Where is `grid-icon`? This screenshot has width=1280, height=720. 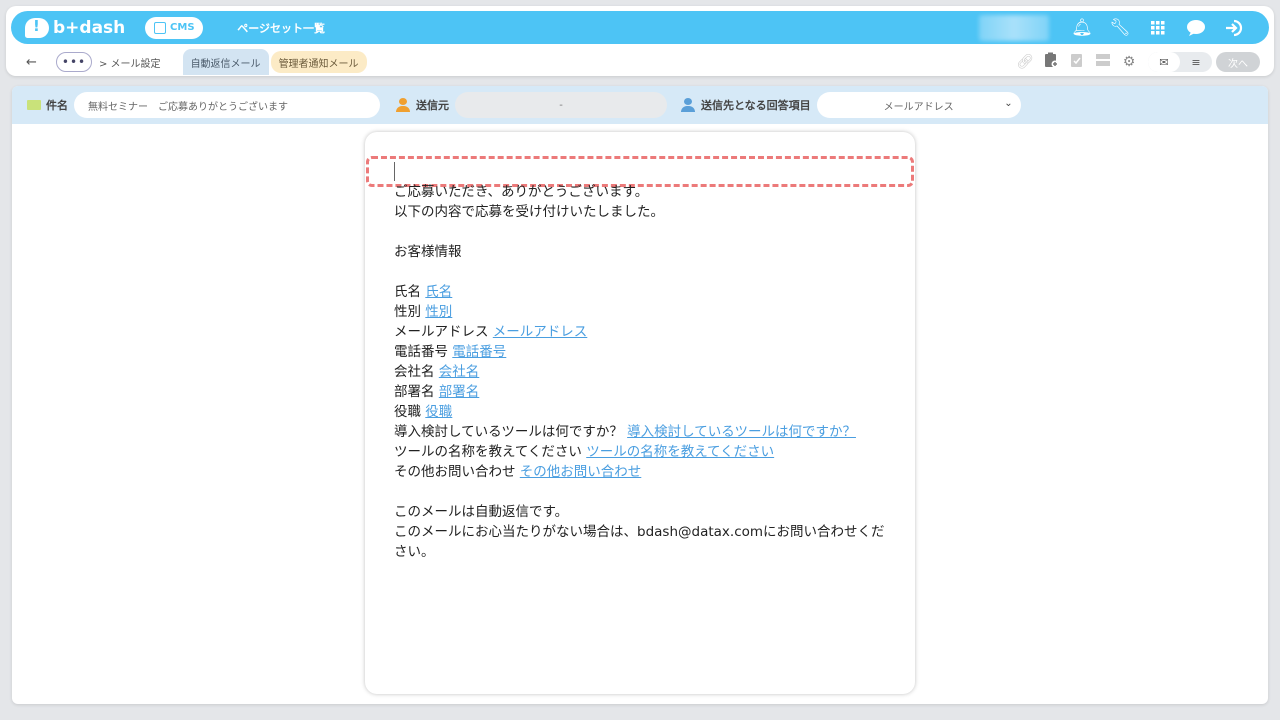 grid-icon is located at coordinates (1158, 27).